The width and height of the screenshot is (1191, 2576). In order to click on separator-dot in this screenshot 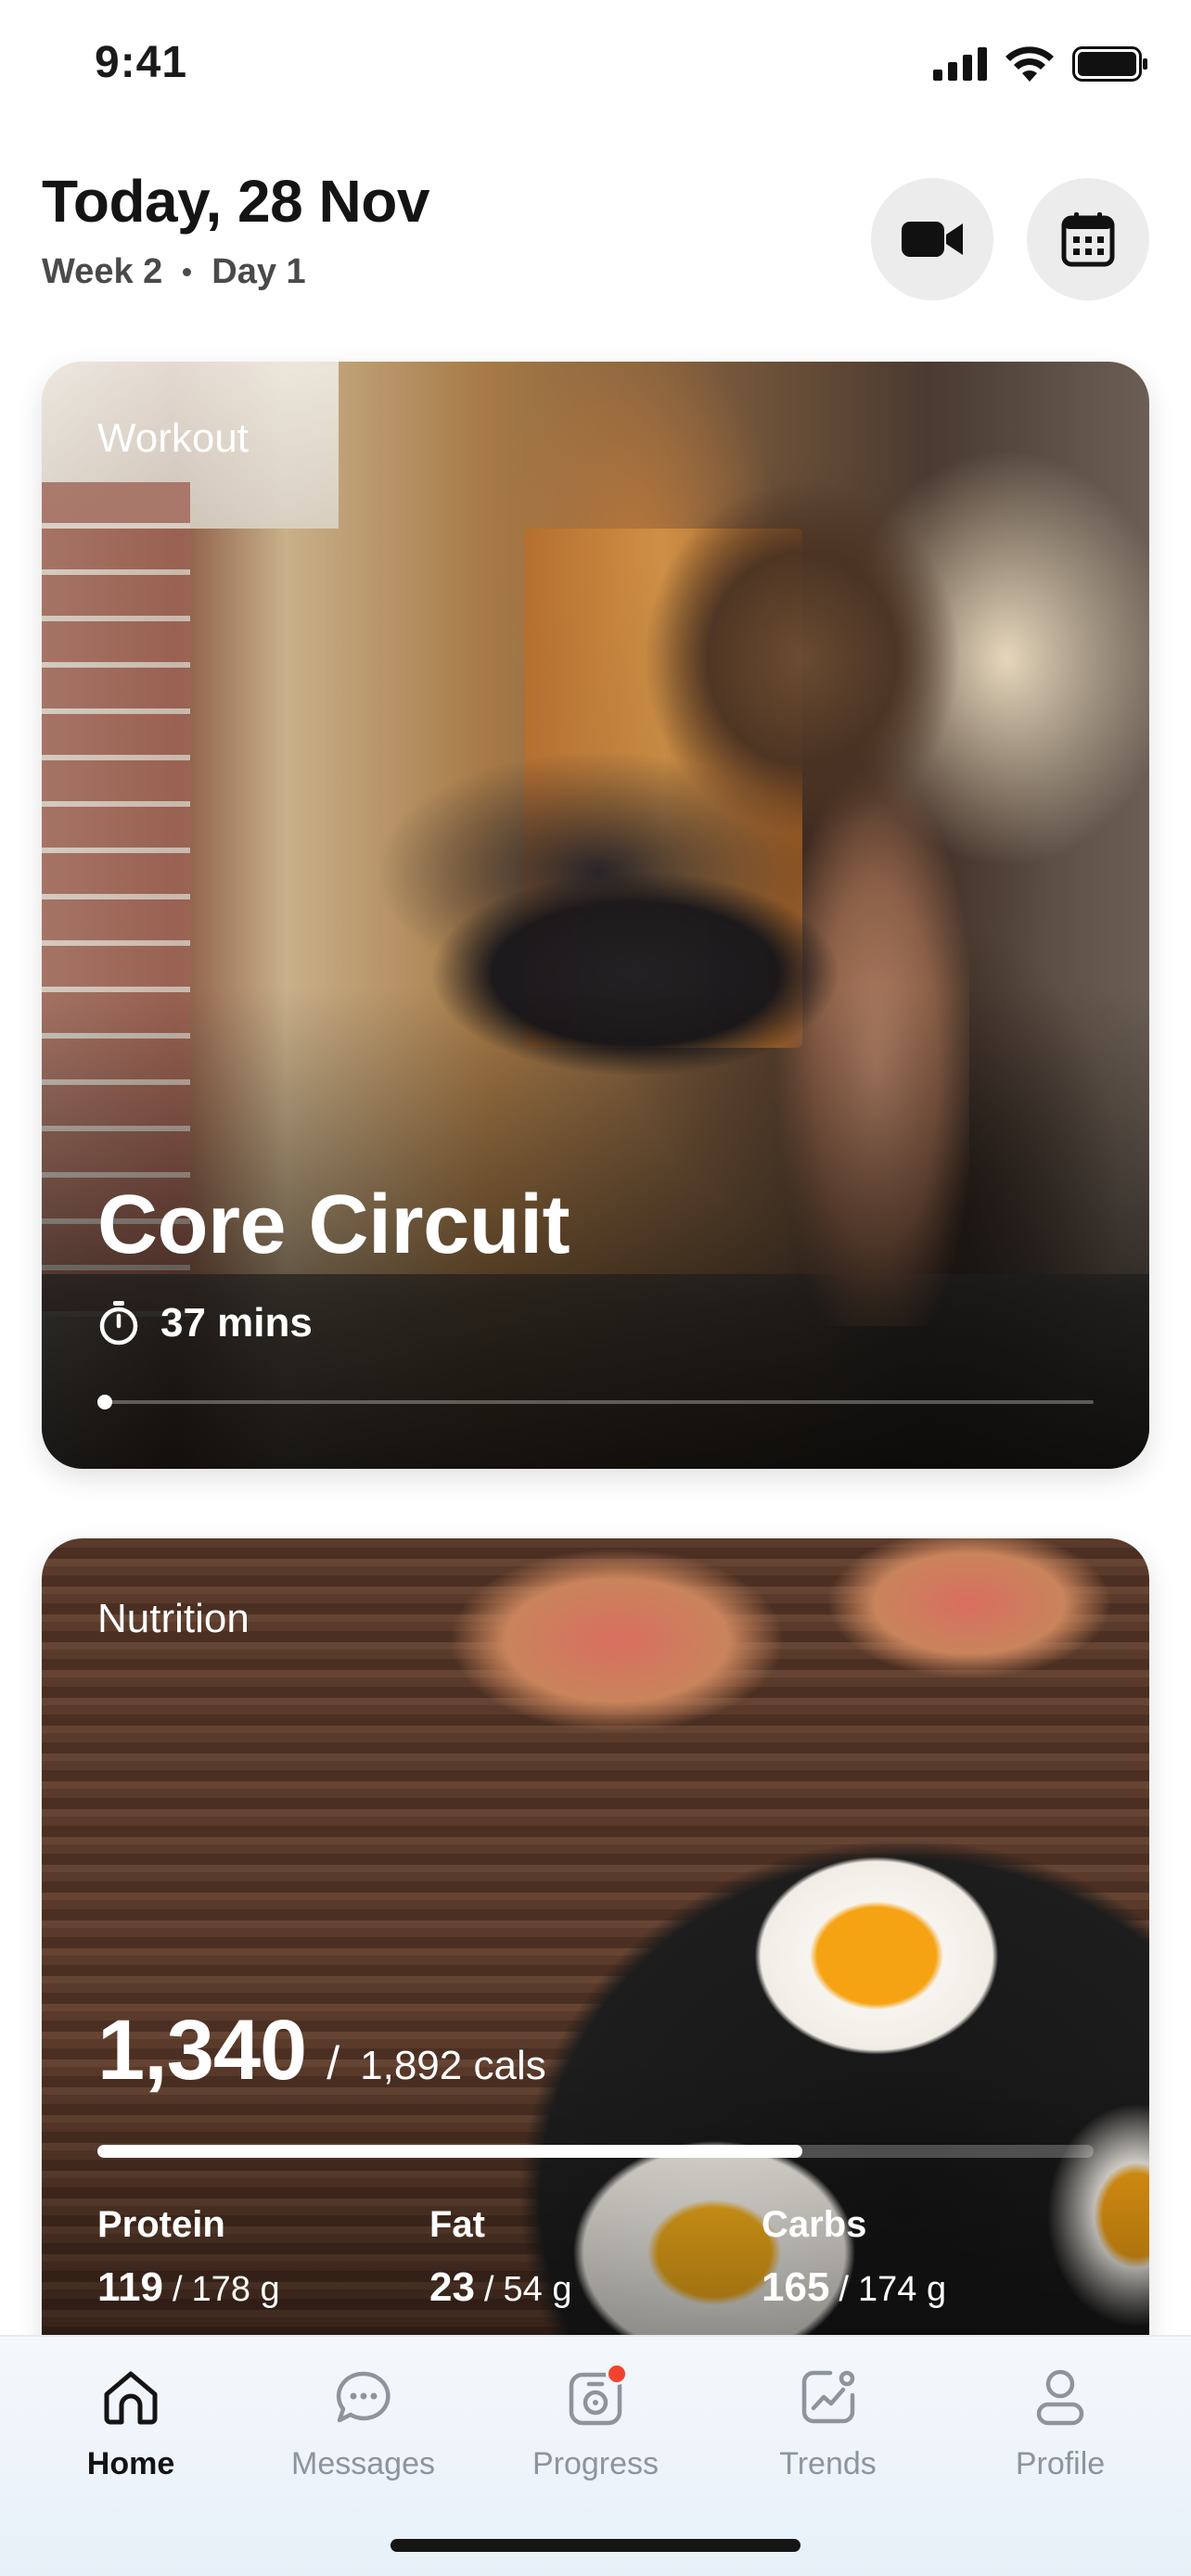, I will do `click(187, 272)`.